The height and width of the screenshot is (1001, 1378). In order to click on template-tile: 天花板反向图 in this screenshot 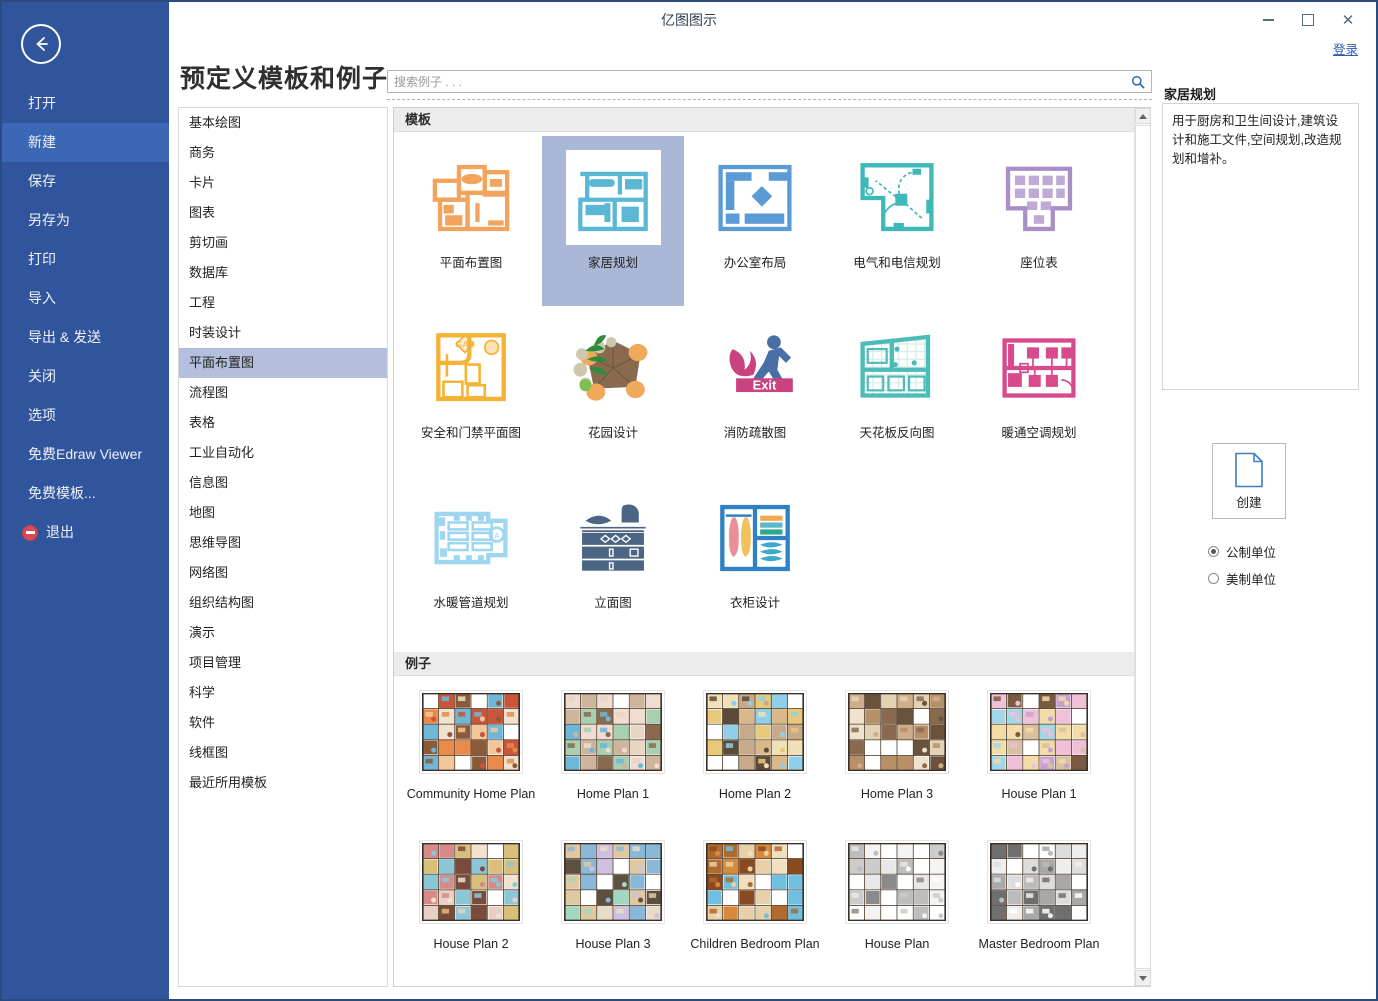, I will do `click(897, 391)`.